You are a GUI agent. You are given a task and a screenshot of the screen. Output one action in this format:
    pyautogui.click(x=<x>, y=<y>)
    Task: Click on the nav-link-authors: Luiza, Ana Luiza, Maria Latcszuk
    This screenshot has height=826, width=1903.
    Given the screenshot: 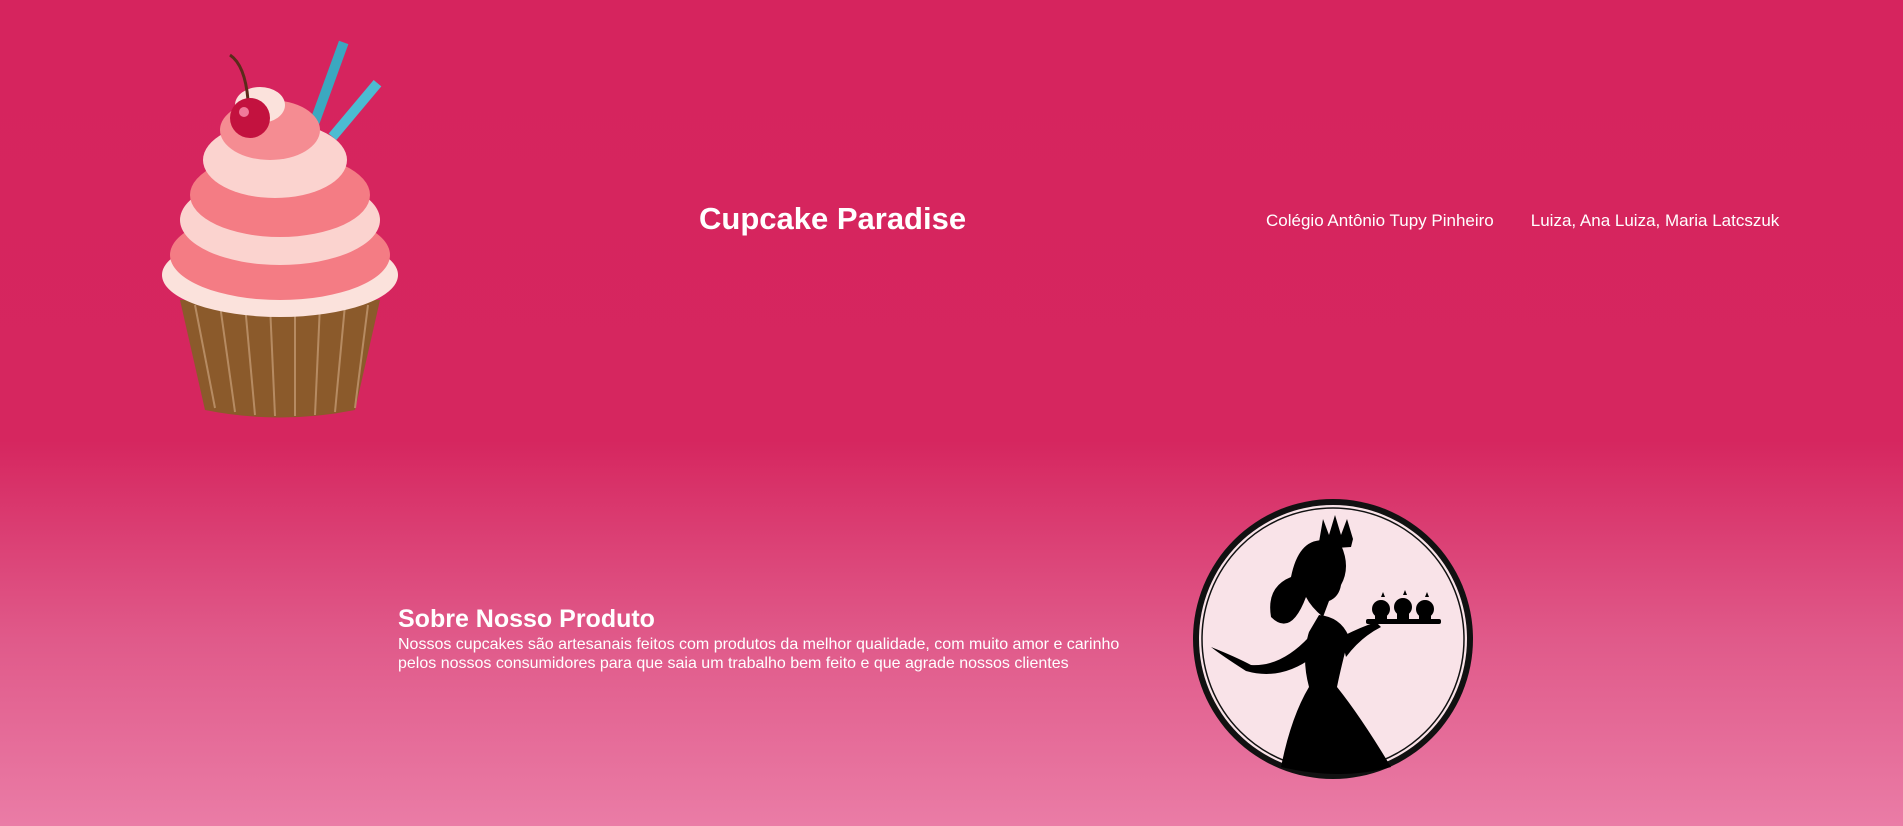 What is the action you would take?
    pyautogui.click(x=1655, y=221)
    